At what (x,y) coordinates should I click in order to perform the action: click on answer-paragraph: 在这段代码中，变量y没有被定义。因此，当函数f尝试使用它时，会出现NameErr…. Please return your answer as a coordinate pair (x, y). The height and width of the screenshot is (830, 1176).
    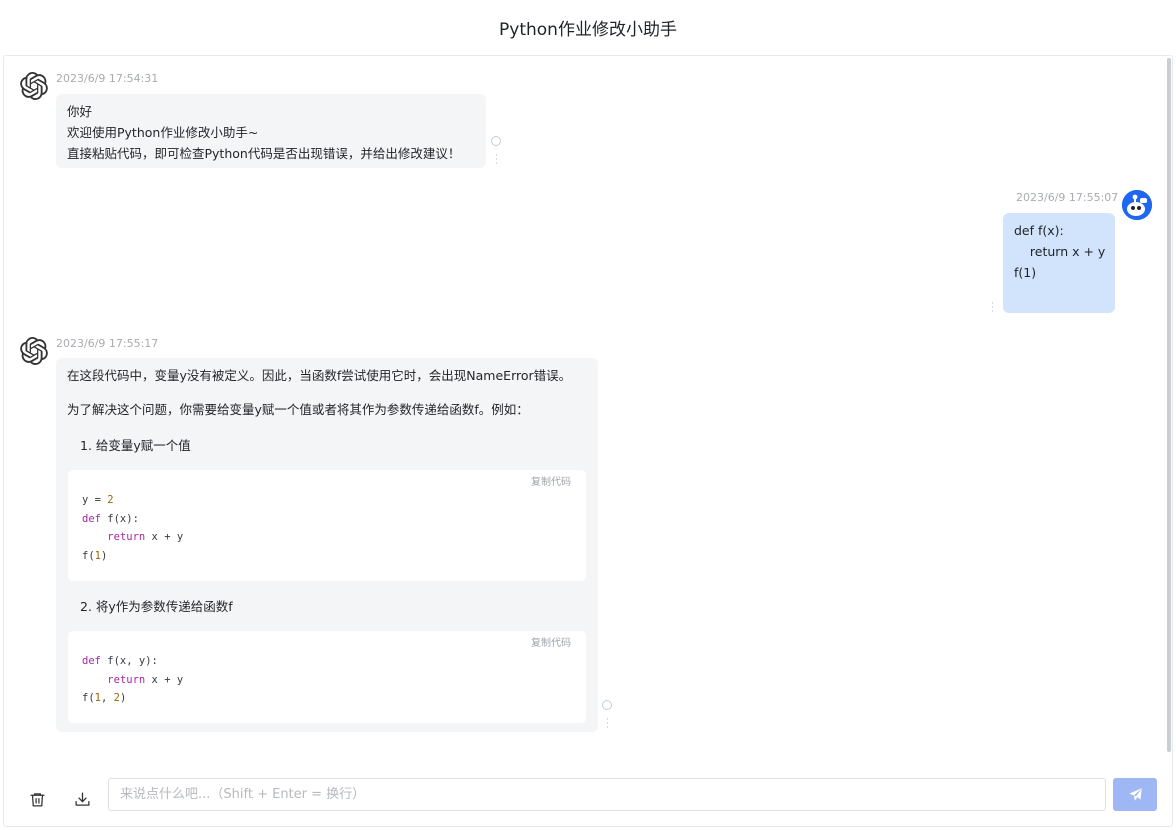
    Looking at the image, I should click on (319, 375).